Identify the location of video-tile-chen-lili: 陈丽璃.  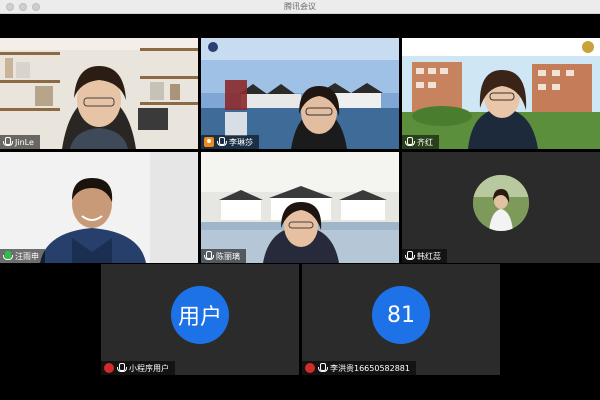
(300, 207).